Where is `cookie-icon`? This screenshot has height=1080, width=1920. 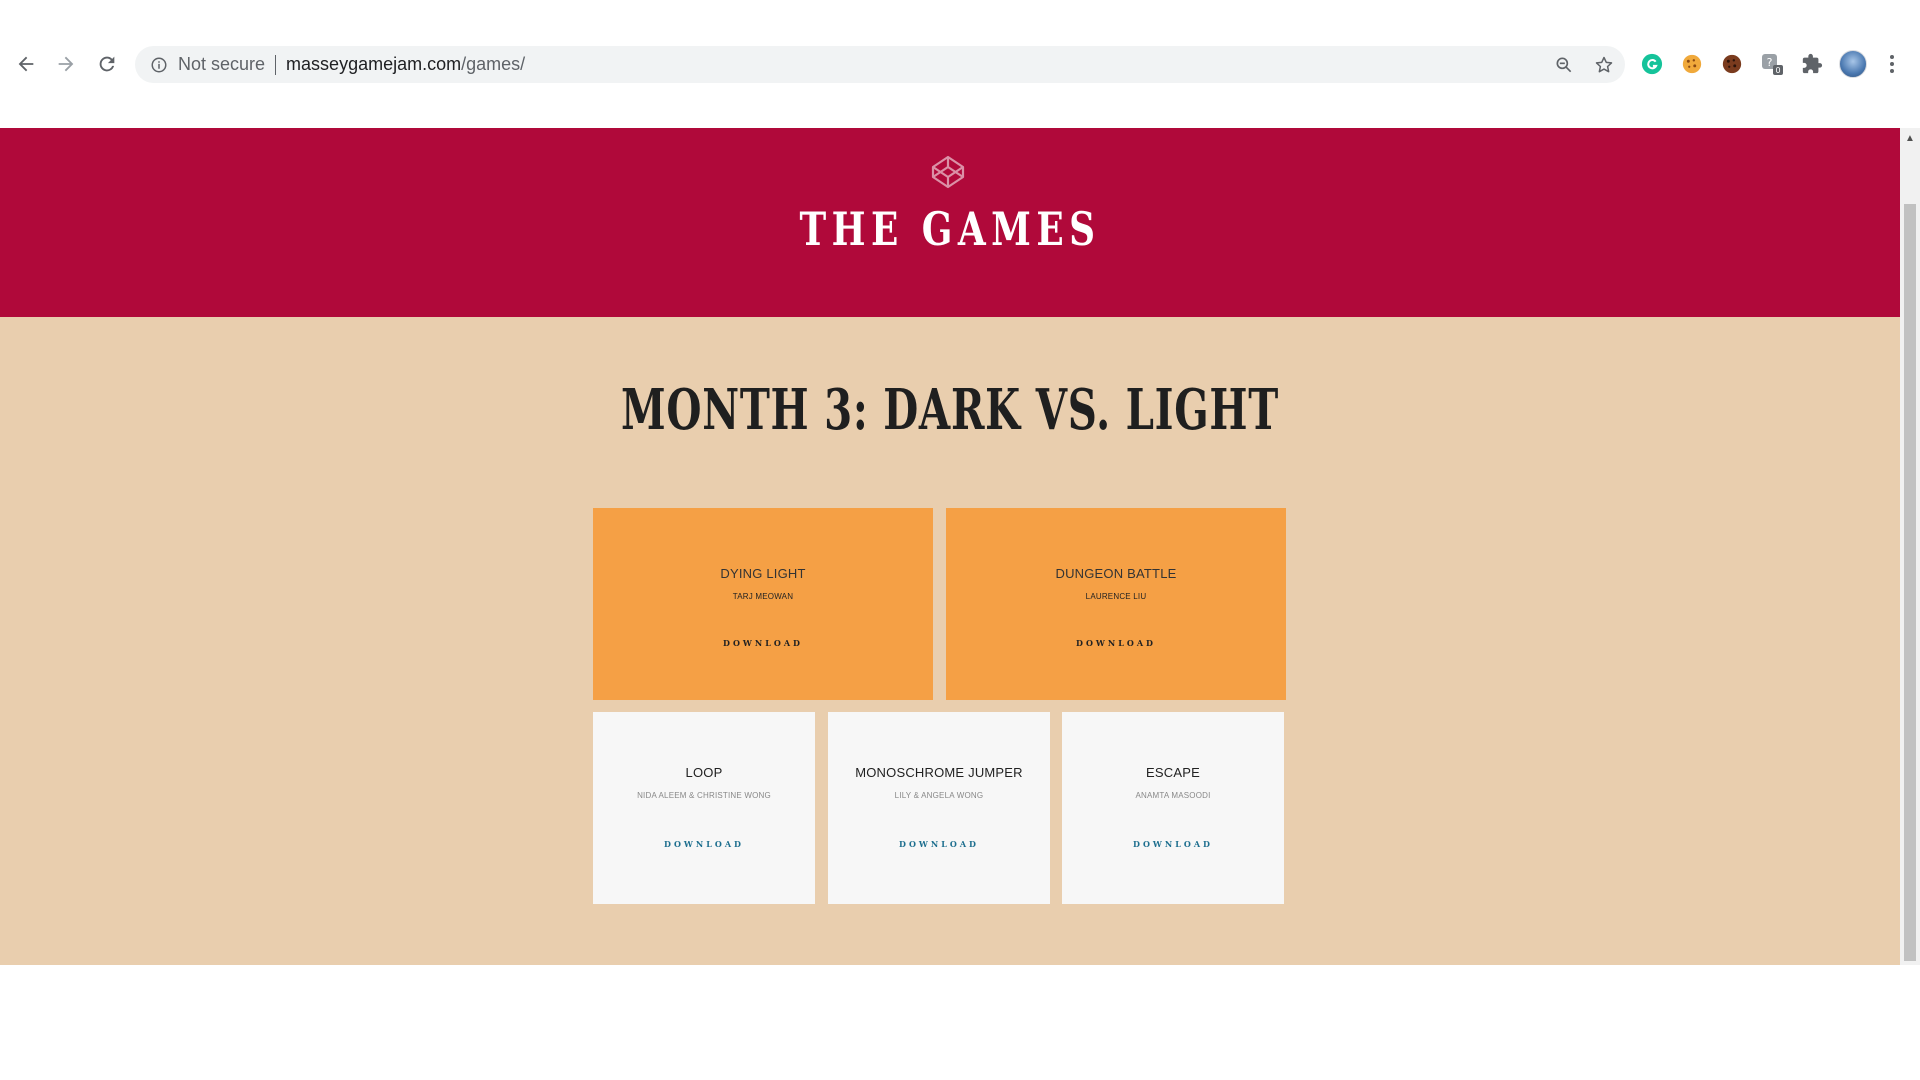
cookie-icon is located at coordinates (1692, 64).